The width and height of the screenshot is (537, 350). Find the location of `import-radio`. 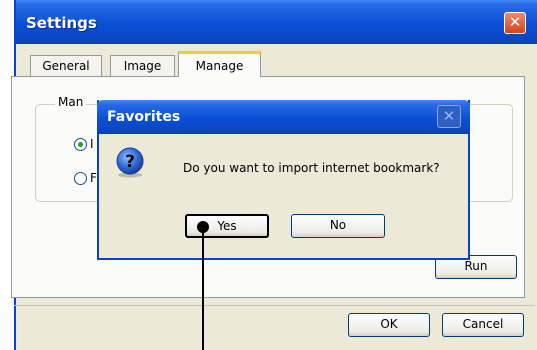

import-radio is located at coordinates (80, 144).